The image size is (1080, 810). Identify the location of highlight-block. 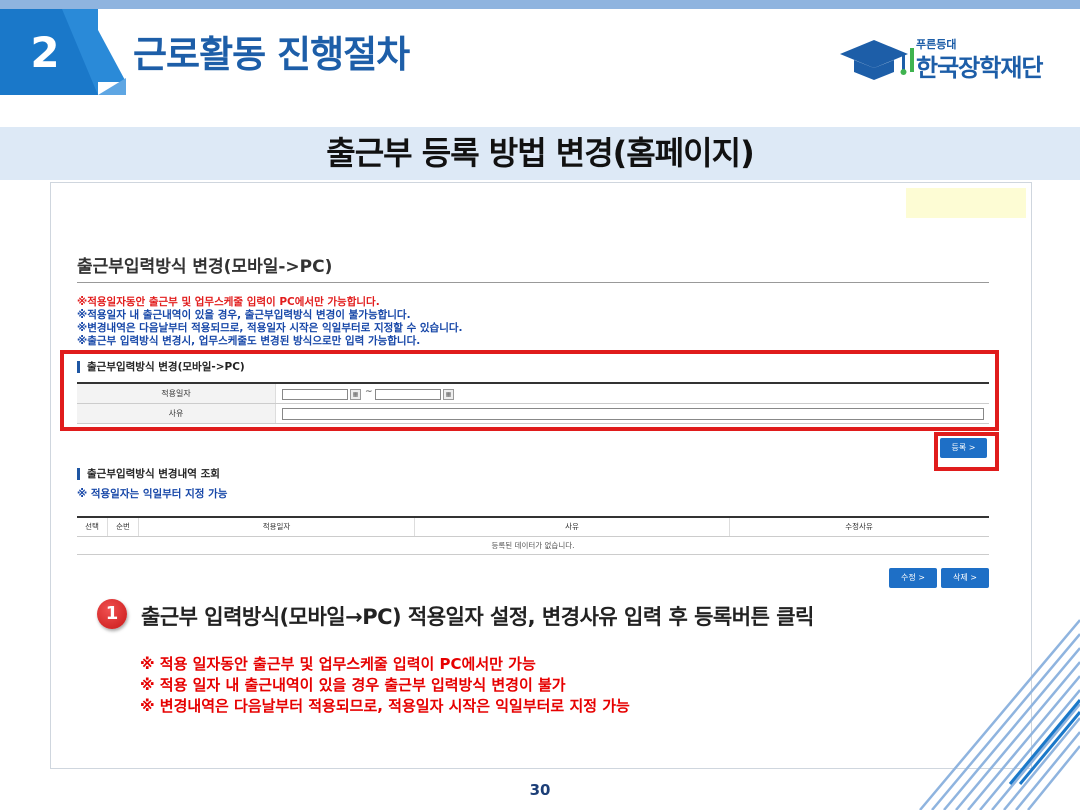
(966, 203).